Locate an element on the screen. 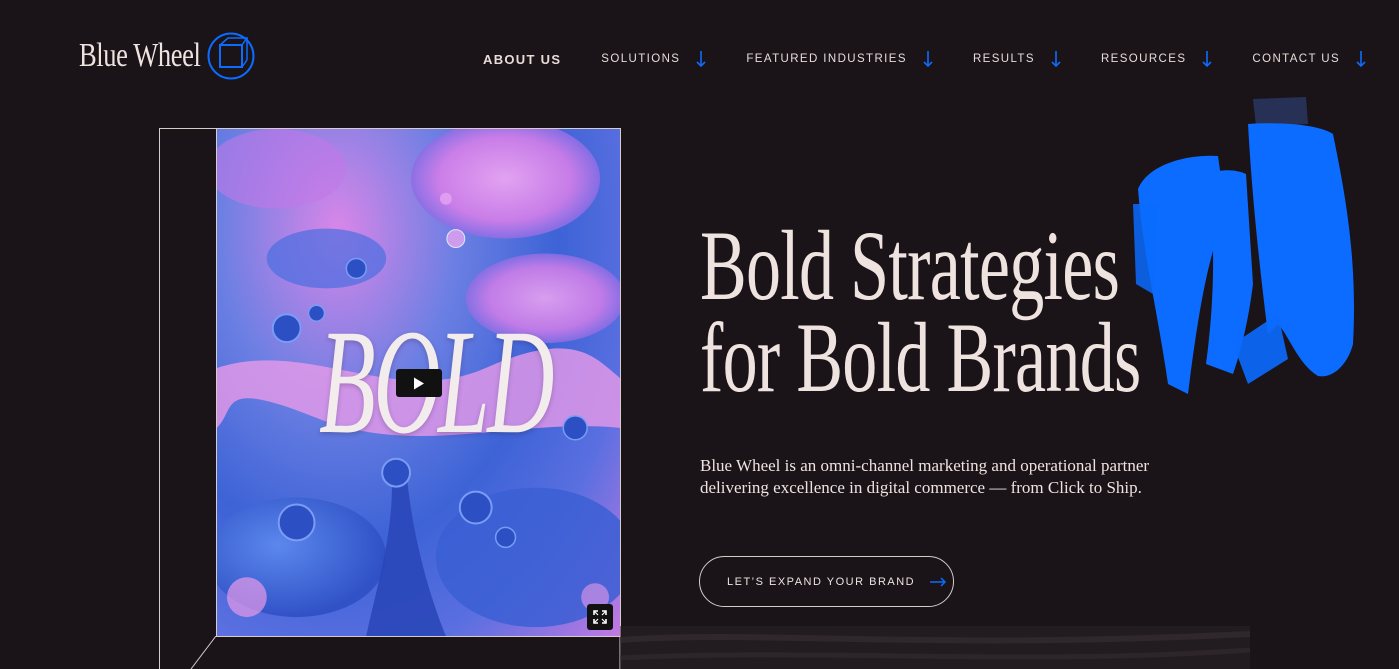  nav-item-label: SOLUTIONS is located at coordinates (641, 59).